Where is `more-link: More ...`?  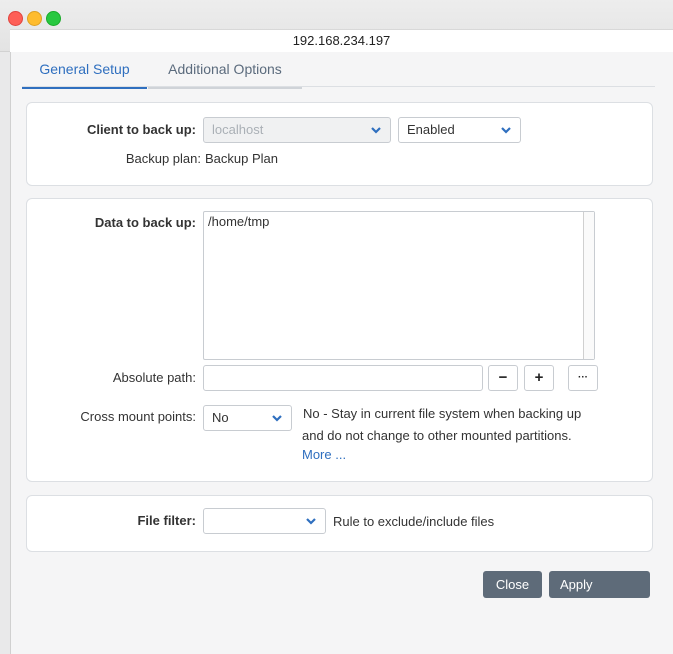
more-link: More ... is located at coordinates (324, 455).